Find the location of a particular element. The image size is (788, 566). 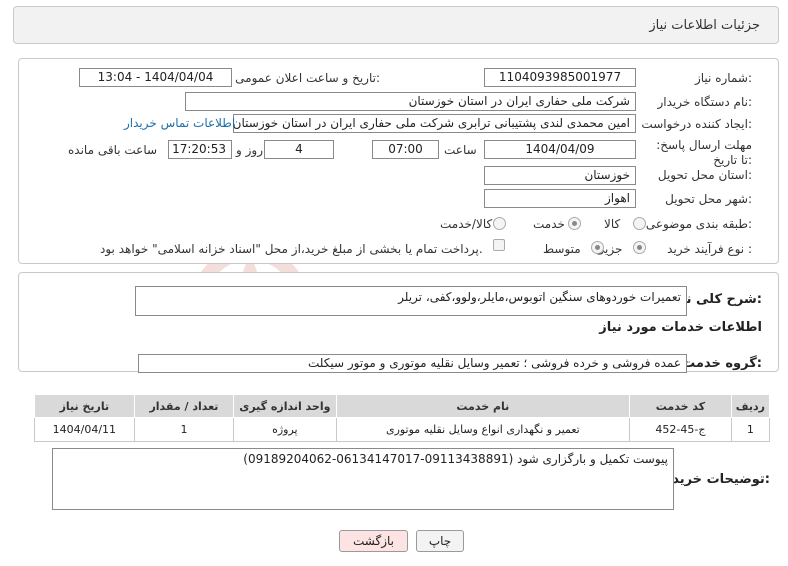

services-section-title: اطلاعات خدمات مورد نیاز is located at coordinates (680, 327).